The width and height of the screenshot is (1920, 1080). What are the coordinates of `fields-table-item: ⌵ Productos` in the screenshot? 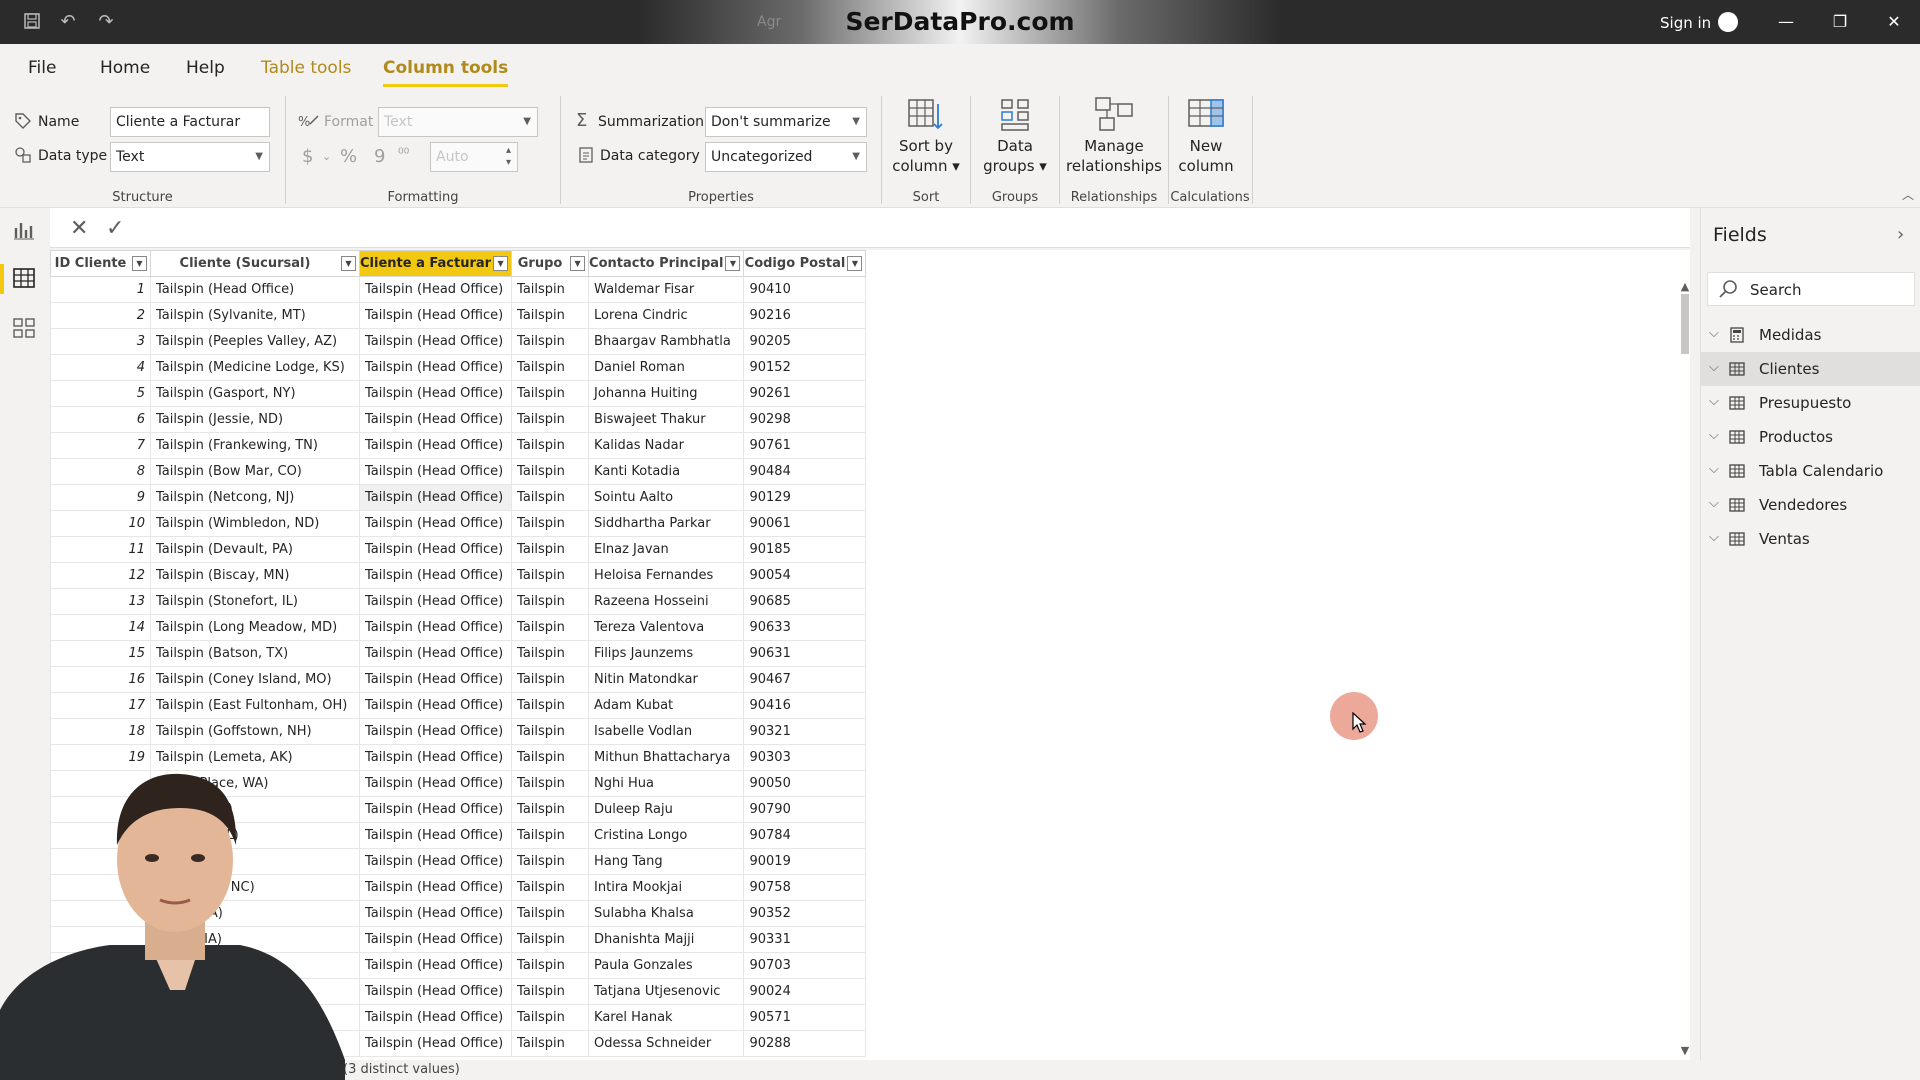 It's located at (1810, 437).